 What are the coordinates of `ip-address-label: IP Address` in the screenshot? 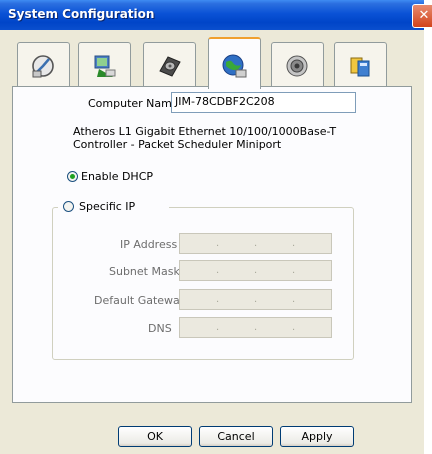 It's located at (149, 244).